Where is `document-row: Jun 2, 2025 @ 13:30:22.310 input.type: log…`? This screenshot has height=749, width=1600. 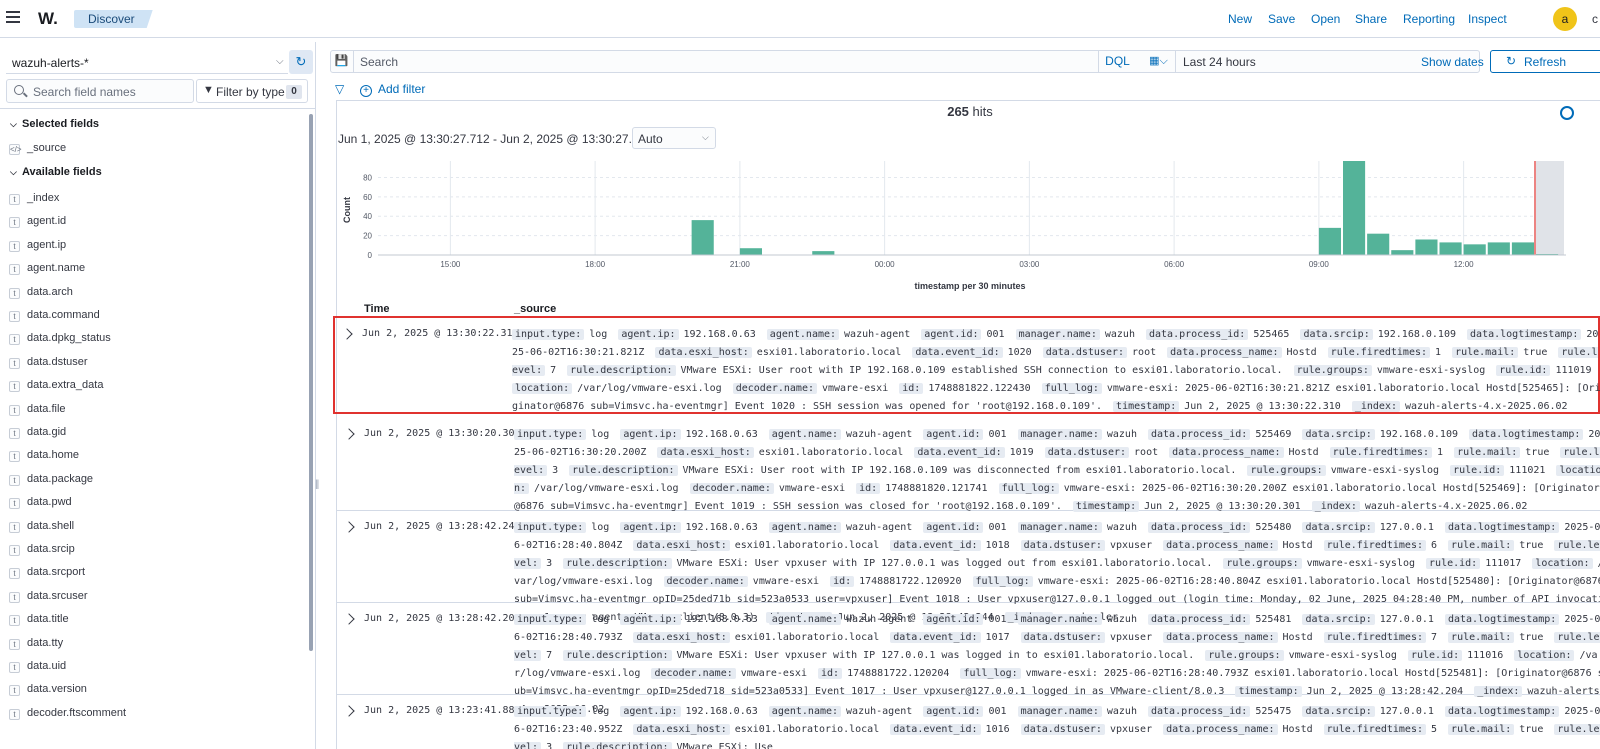
document-row: Jun 2, 2025 @ 13:30:22.310 input.type: log… is located at coordinates (966, 365).